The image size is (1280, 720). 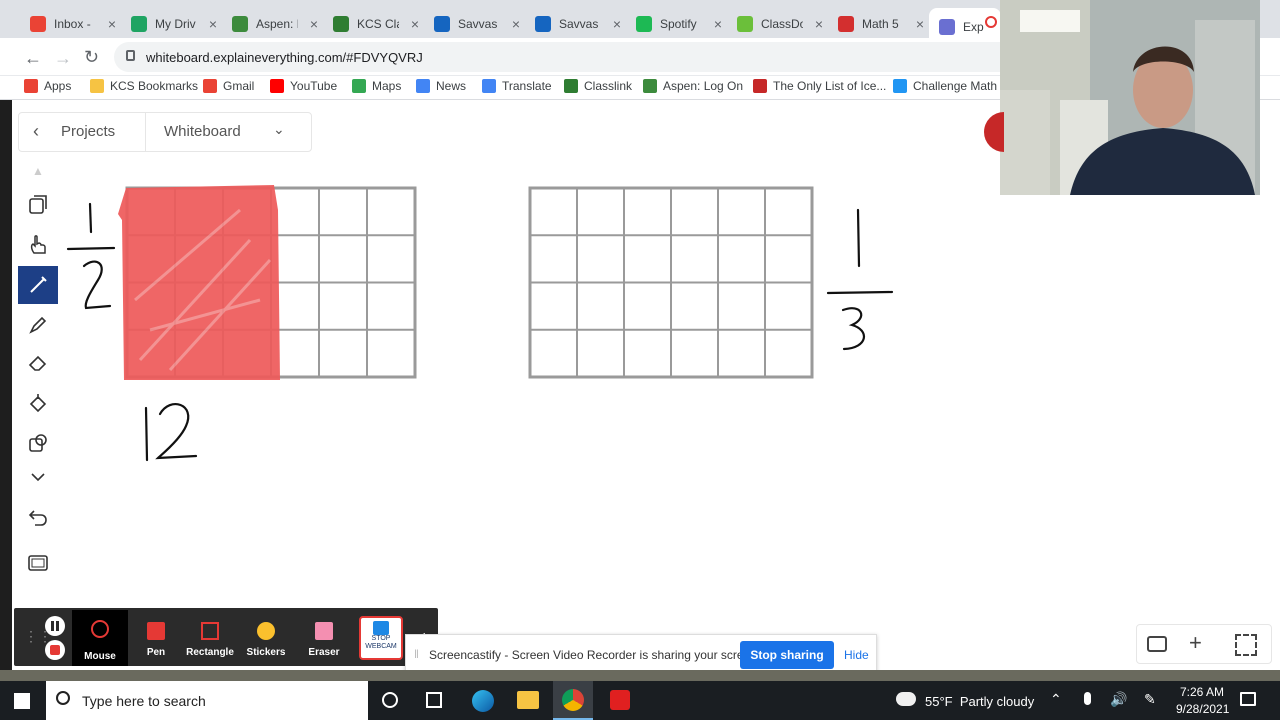 I want to click on pen-workspace-icon: ✎, so click(x=1150, y=699).